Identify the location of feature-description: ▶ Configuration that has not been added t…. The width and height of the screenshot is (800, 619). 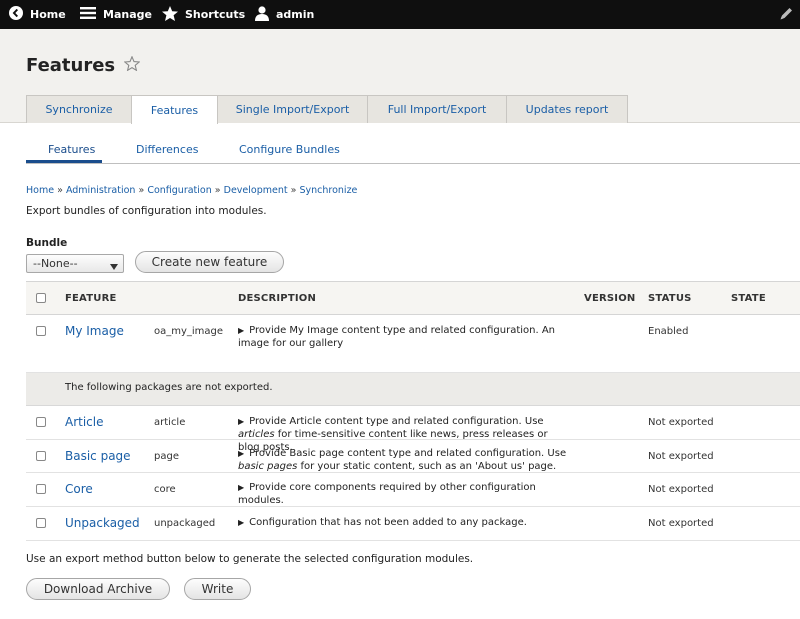
(403, 522).